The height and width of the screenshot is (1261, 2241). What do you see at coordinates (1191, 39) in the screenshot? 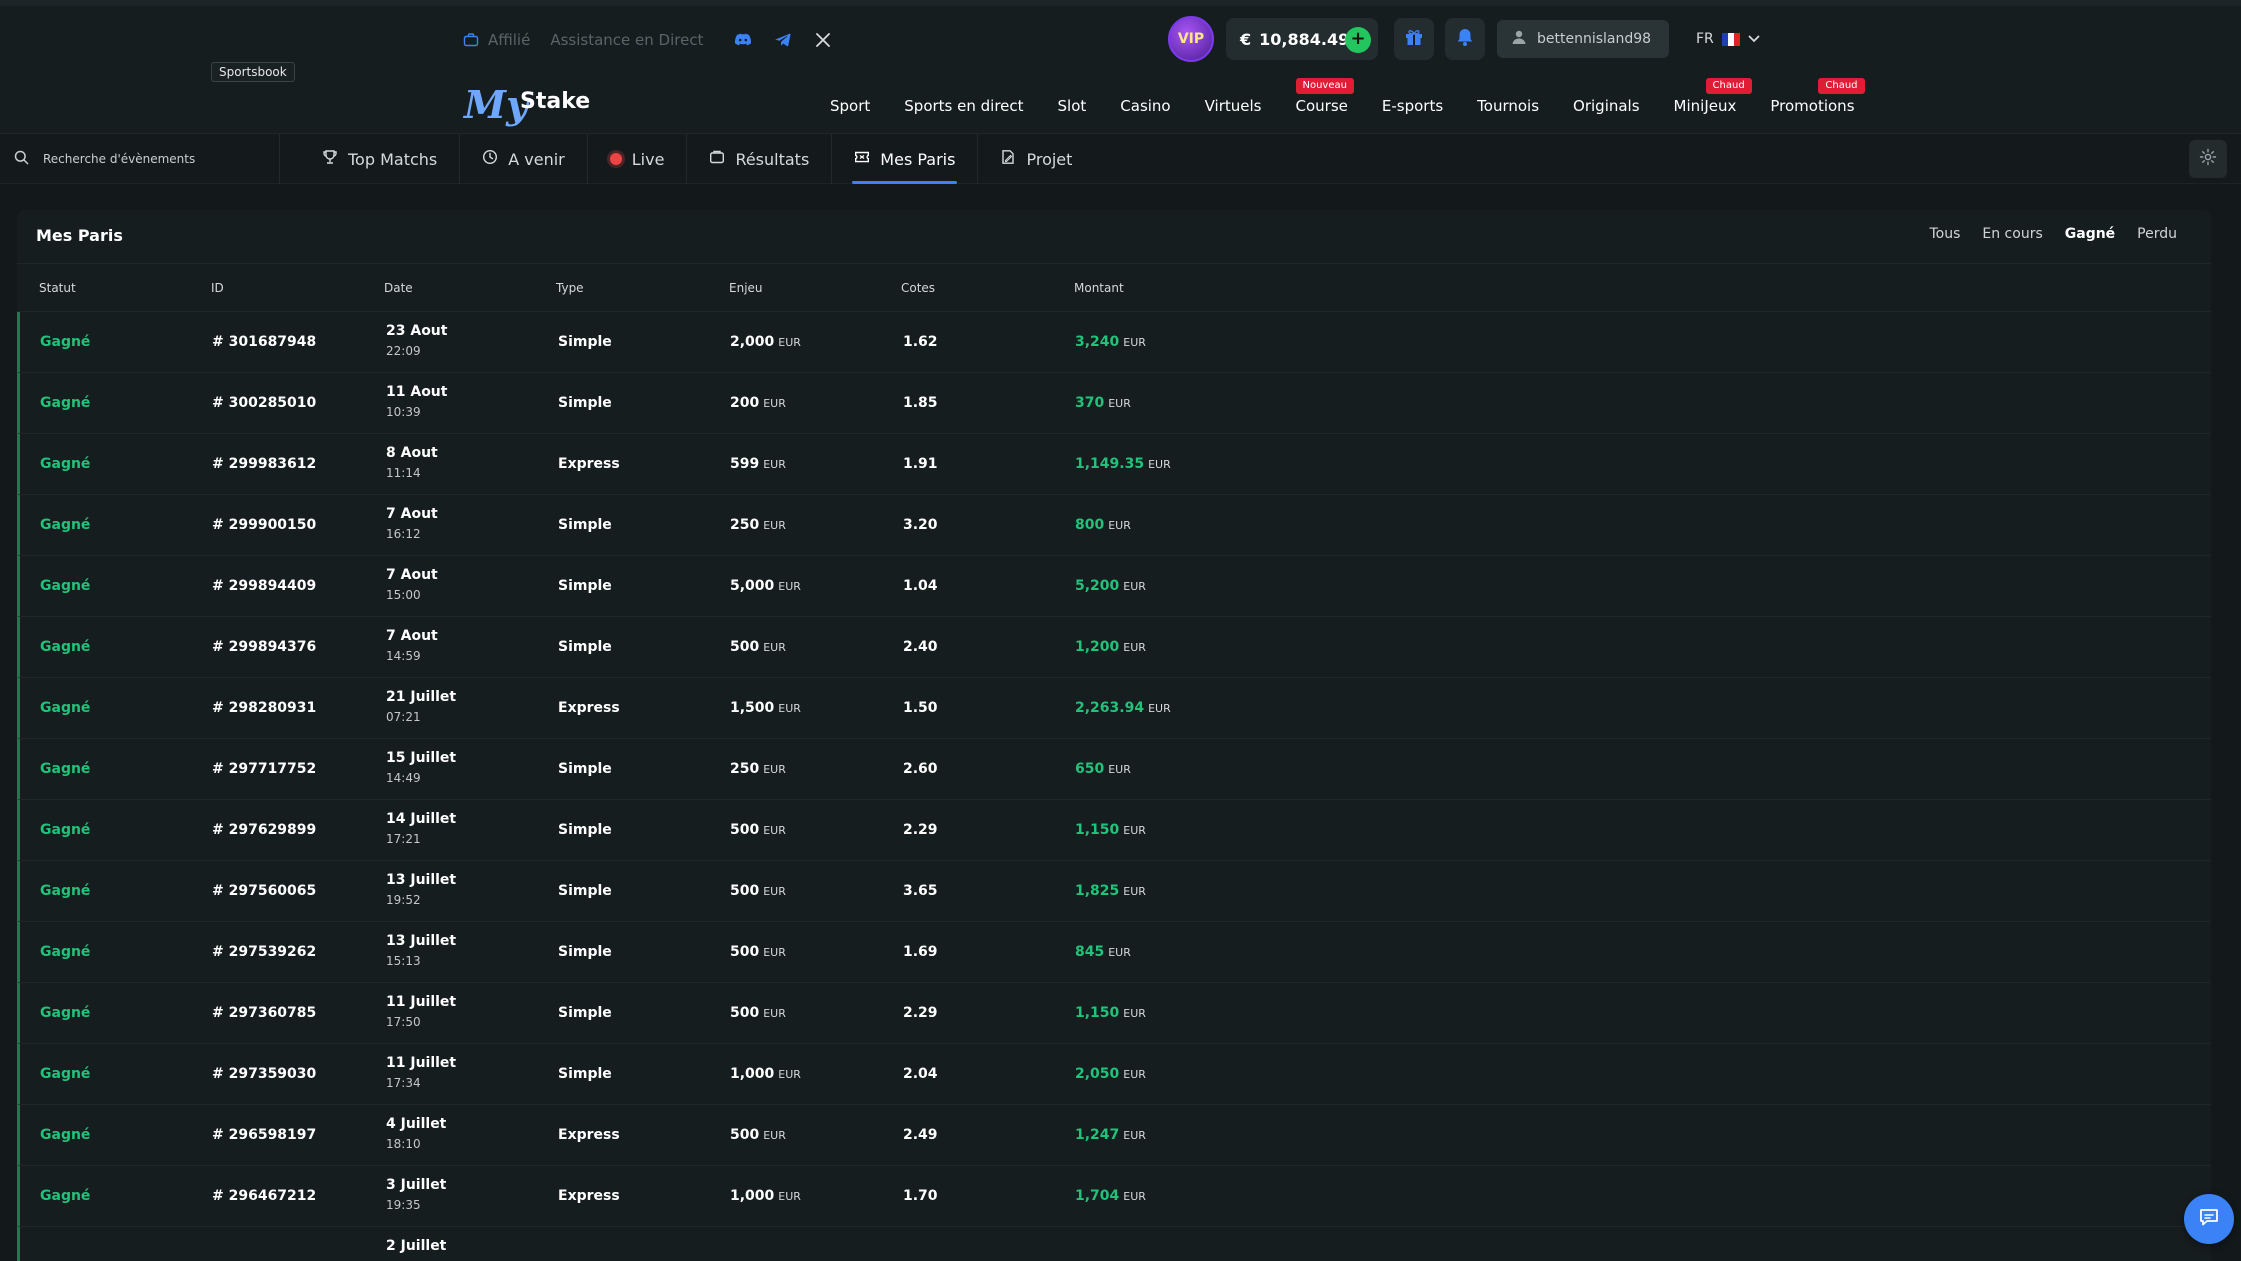
I see `vip-badge: VIP` at bounding box center [1191, 39].